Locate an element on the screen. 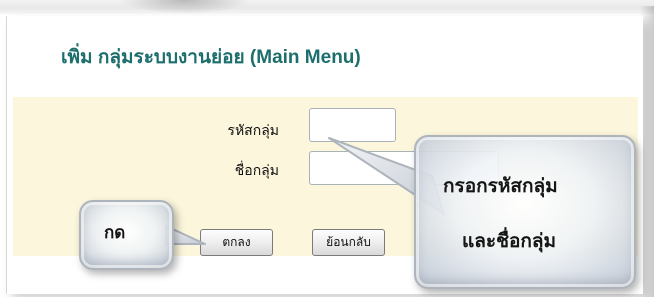  window-top-strip is located at coordinates (327, 7).